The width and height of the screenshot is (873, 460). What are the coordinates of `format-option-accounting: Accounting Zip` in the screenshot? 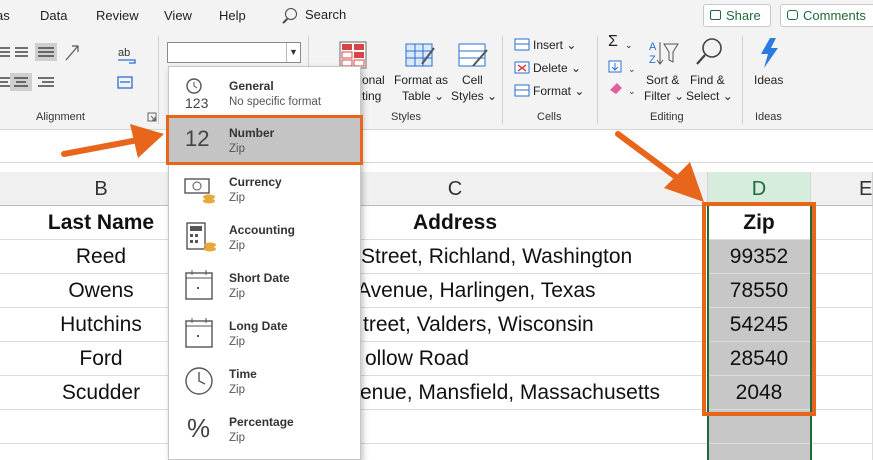 It's located at (264, 237).